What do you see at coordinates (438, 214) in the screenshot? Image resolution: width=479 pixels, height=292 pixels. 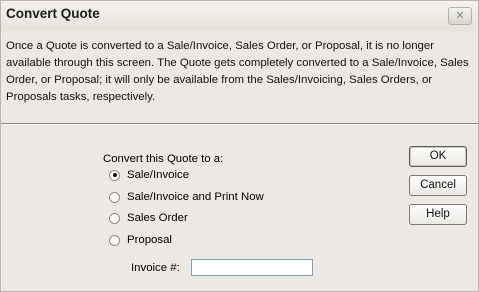 I see `help-button: Help` at bounding box center [438, 214].